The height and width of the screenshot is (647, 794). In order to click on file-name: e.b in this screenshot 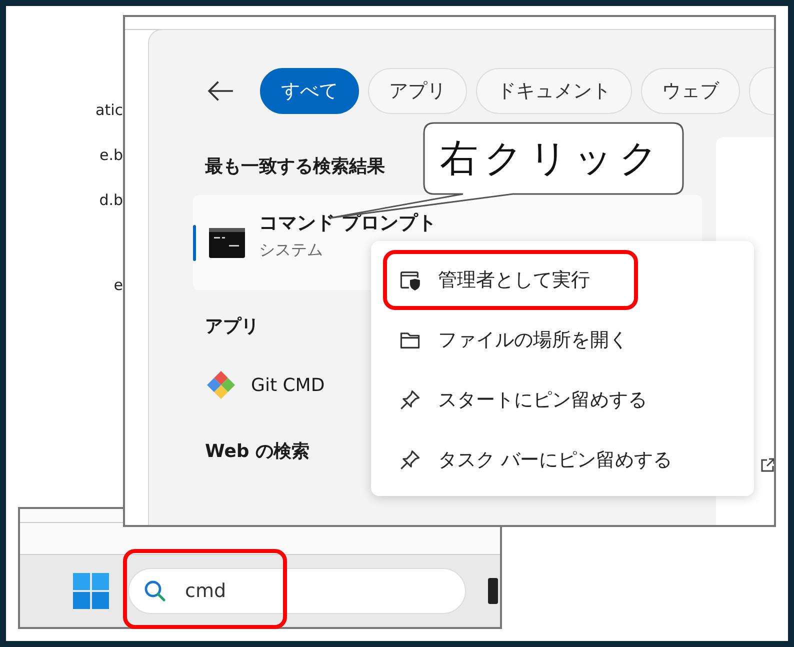, I will do `click(111, 155)`.